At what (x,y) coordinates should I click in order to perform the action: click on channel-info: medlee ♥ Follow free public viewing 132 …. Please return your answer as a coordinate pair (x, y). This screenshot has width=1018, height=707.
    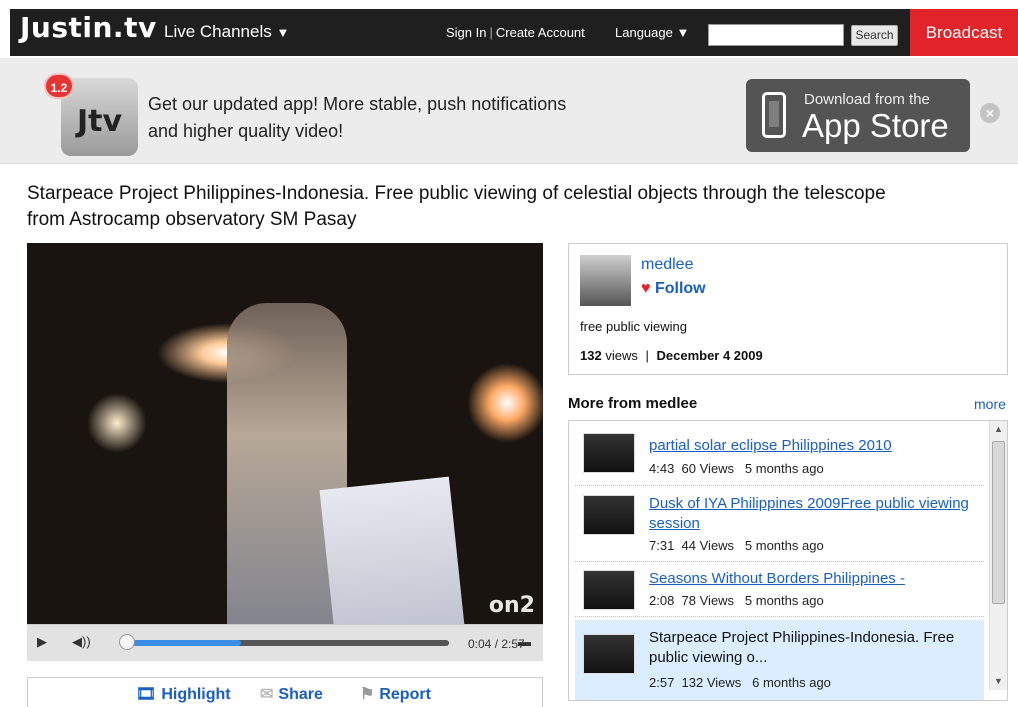
    Looking at the image, I should click on (788, 309).